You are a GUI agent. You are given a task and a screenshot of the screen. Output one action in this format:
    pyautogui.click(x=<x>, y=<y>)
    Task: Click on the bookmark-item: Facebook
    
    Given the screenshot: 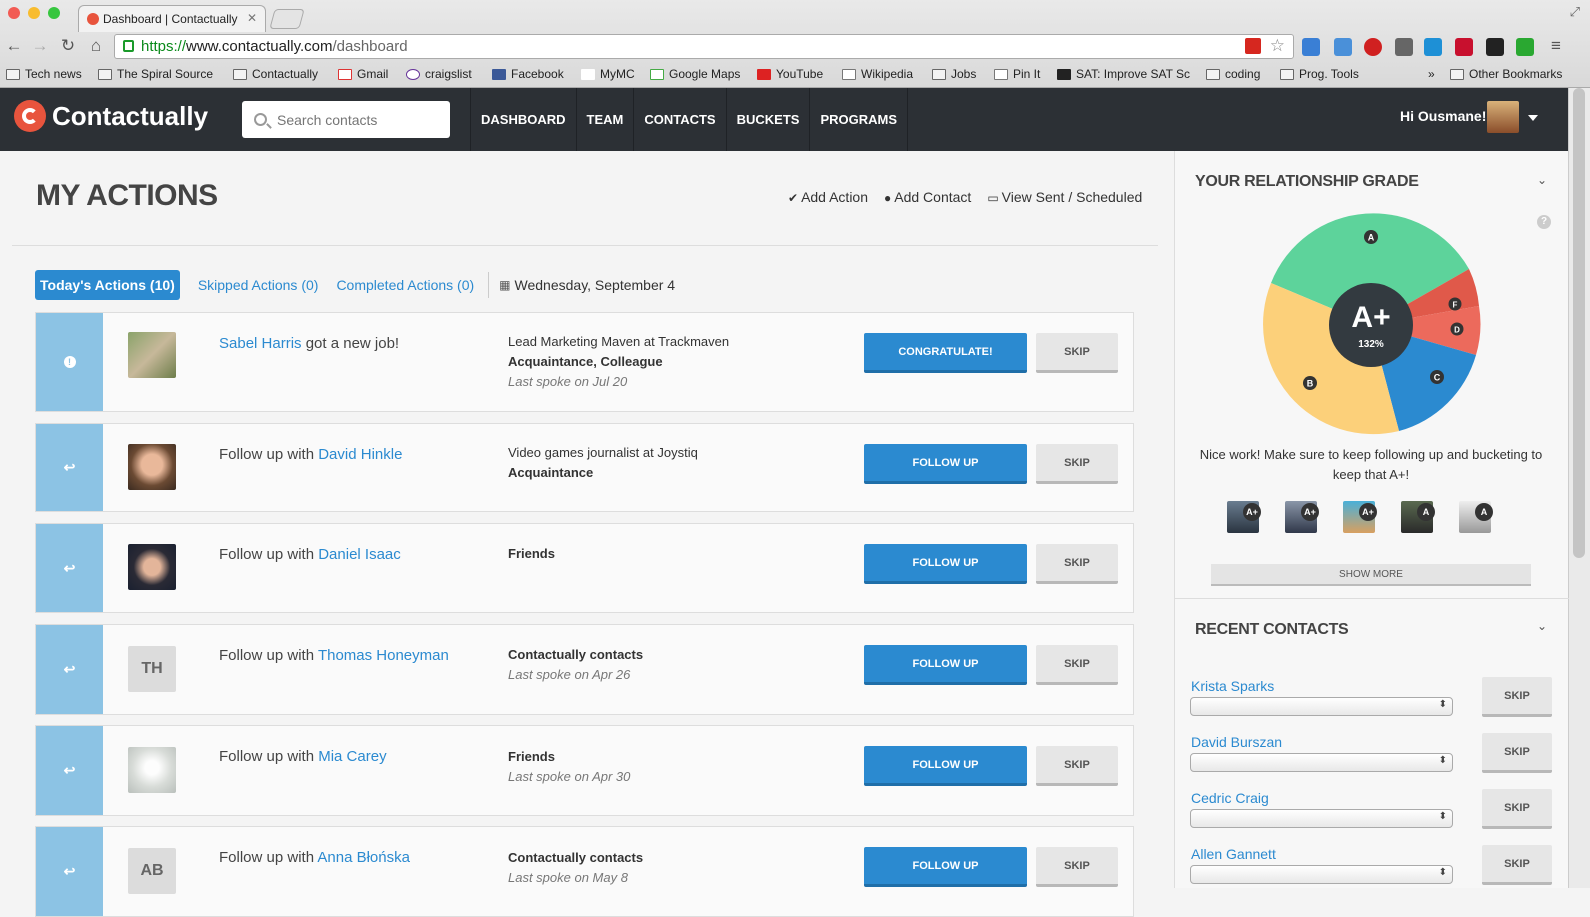 What is the action you would take?
    pyautogui.click(x=528, y=74)
    